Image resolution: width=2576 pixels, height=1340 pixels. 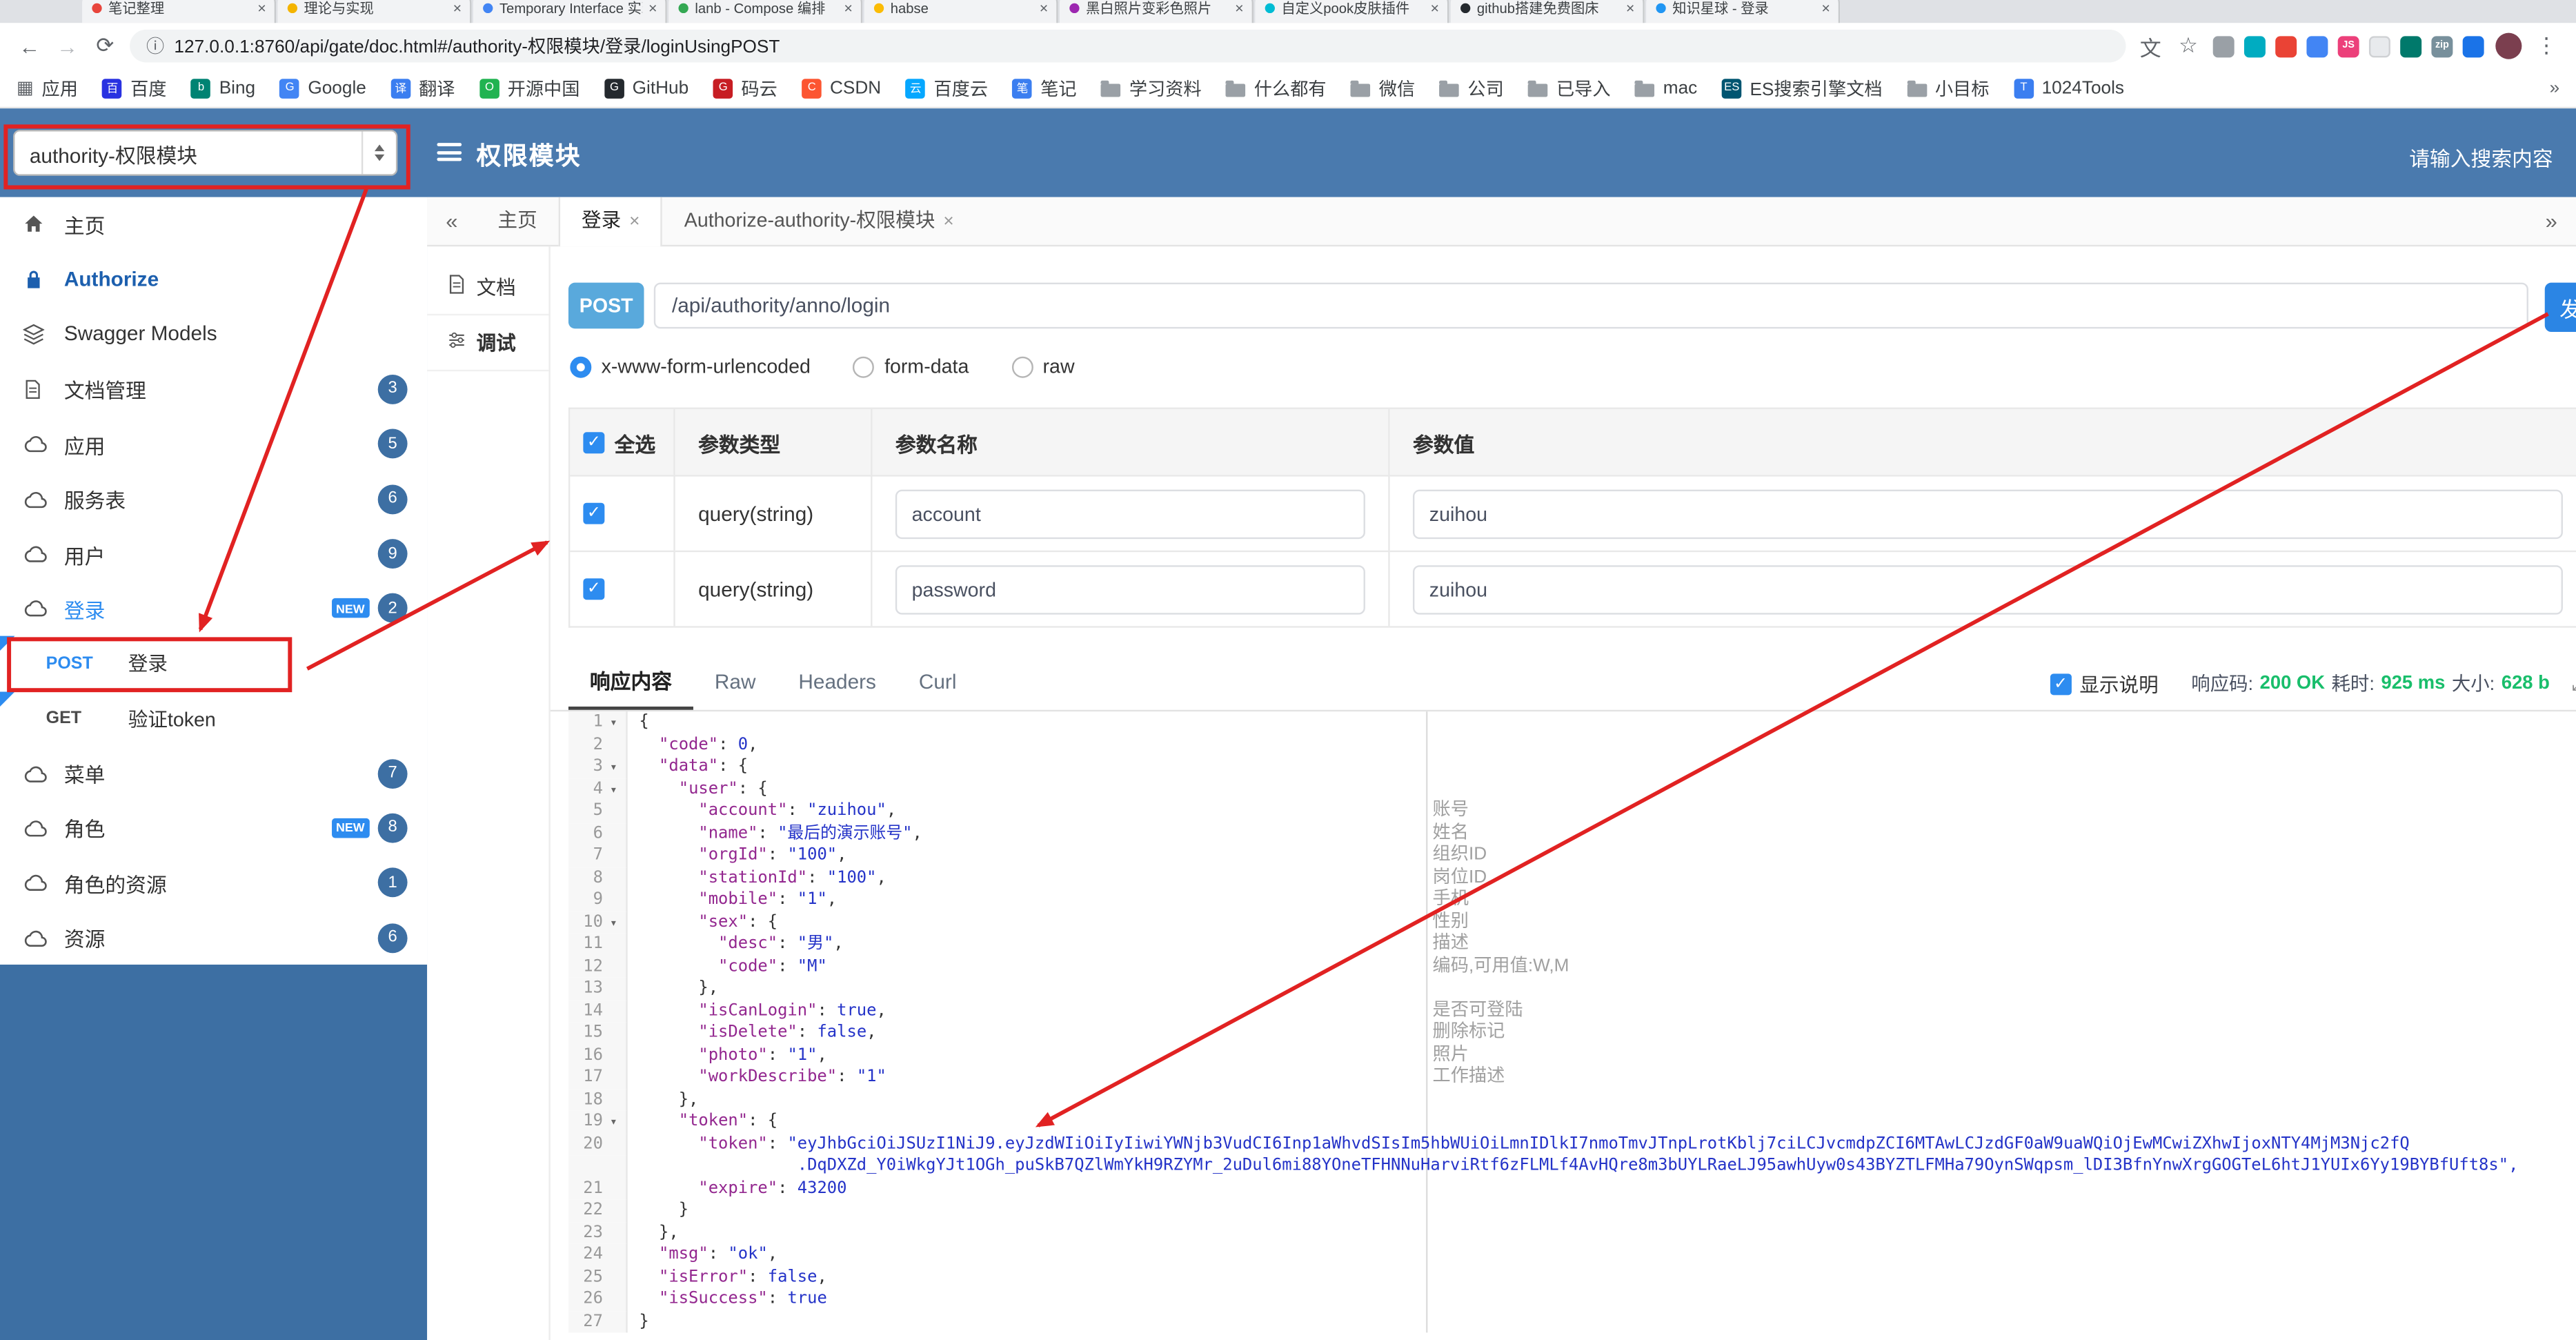 I want to click on response-tab: 响应内容, so click(x=630, y=683).